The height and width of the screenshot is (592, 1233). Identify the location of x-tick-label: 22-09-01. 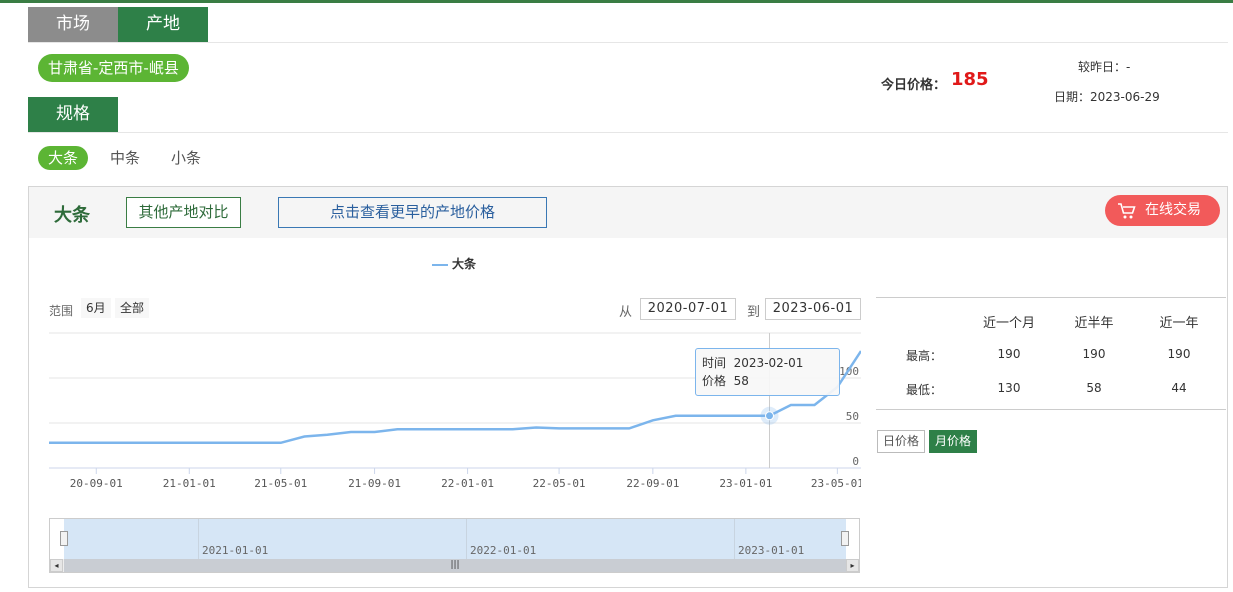
(652, 483).